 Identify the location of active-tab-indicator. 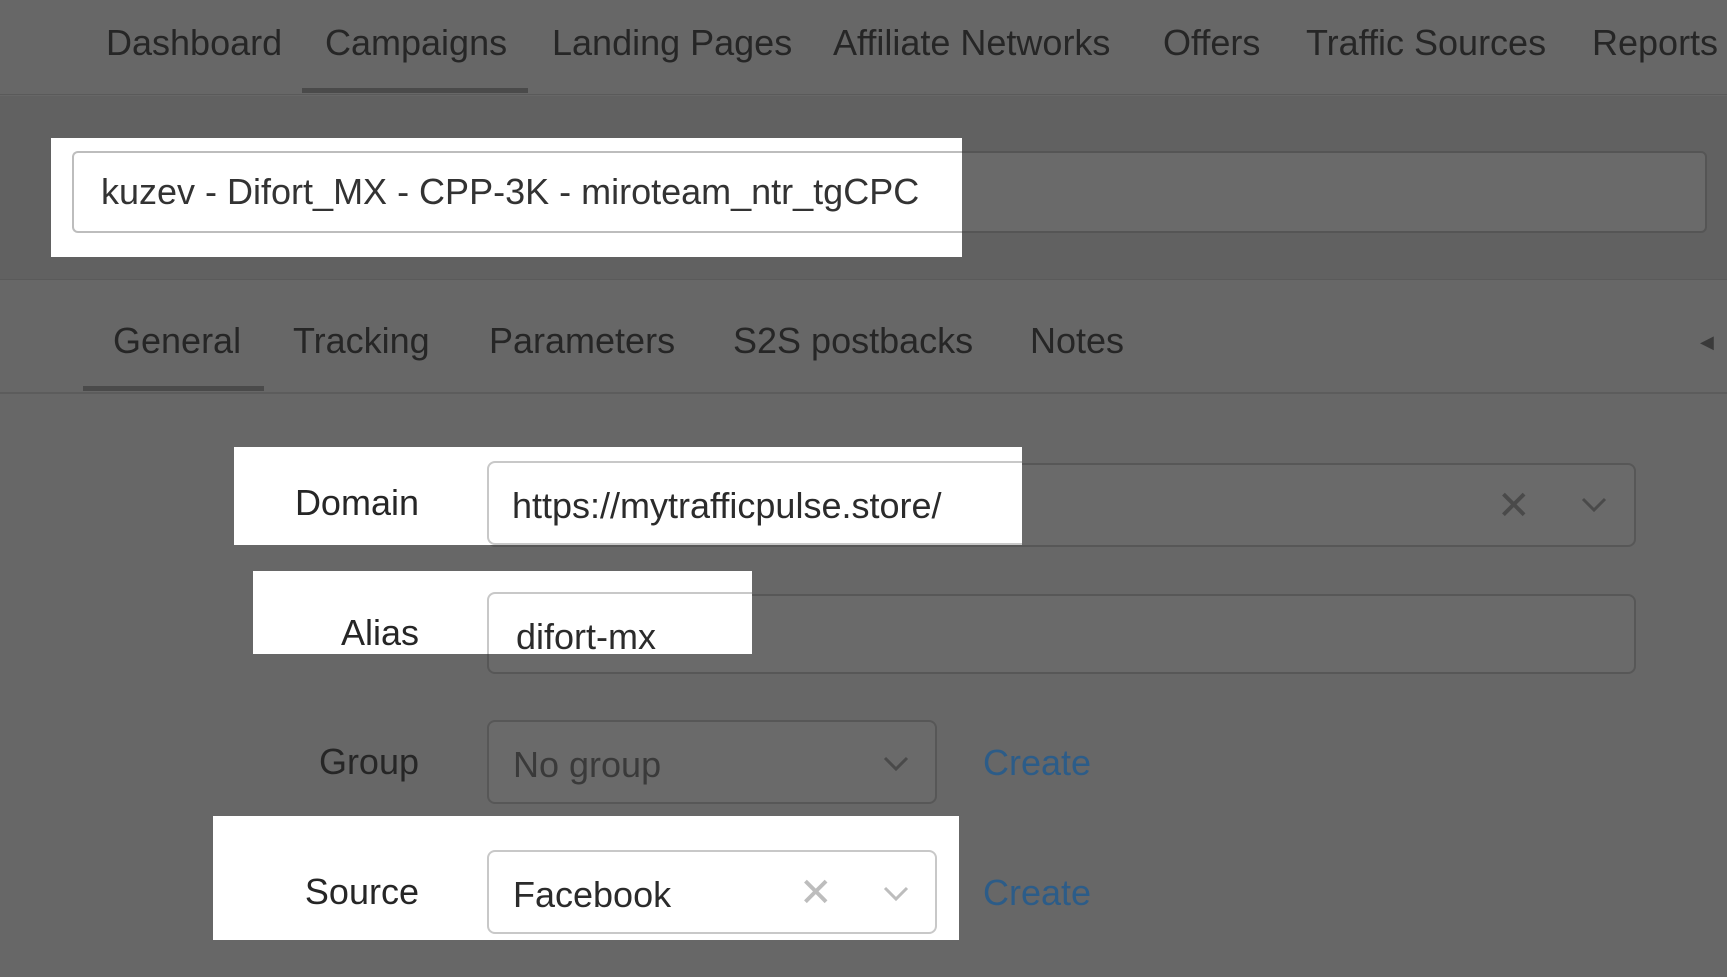
(173, 388).